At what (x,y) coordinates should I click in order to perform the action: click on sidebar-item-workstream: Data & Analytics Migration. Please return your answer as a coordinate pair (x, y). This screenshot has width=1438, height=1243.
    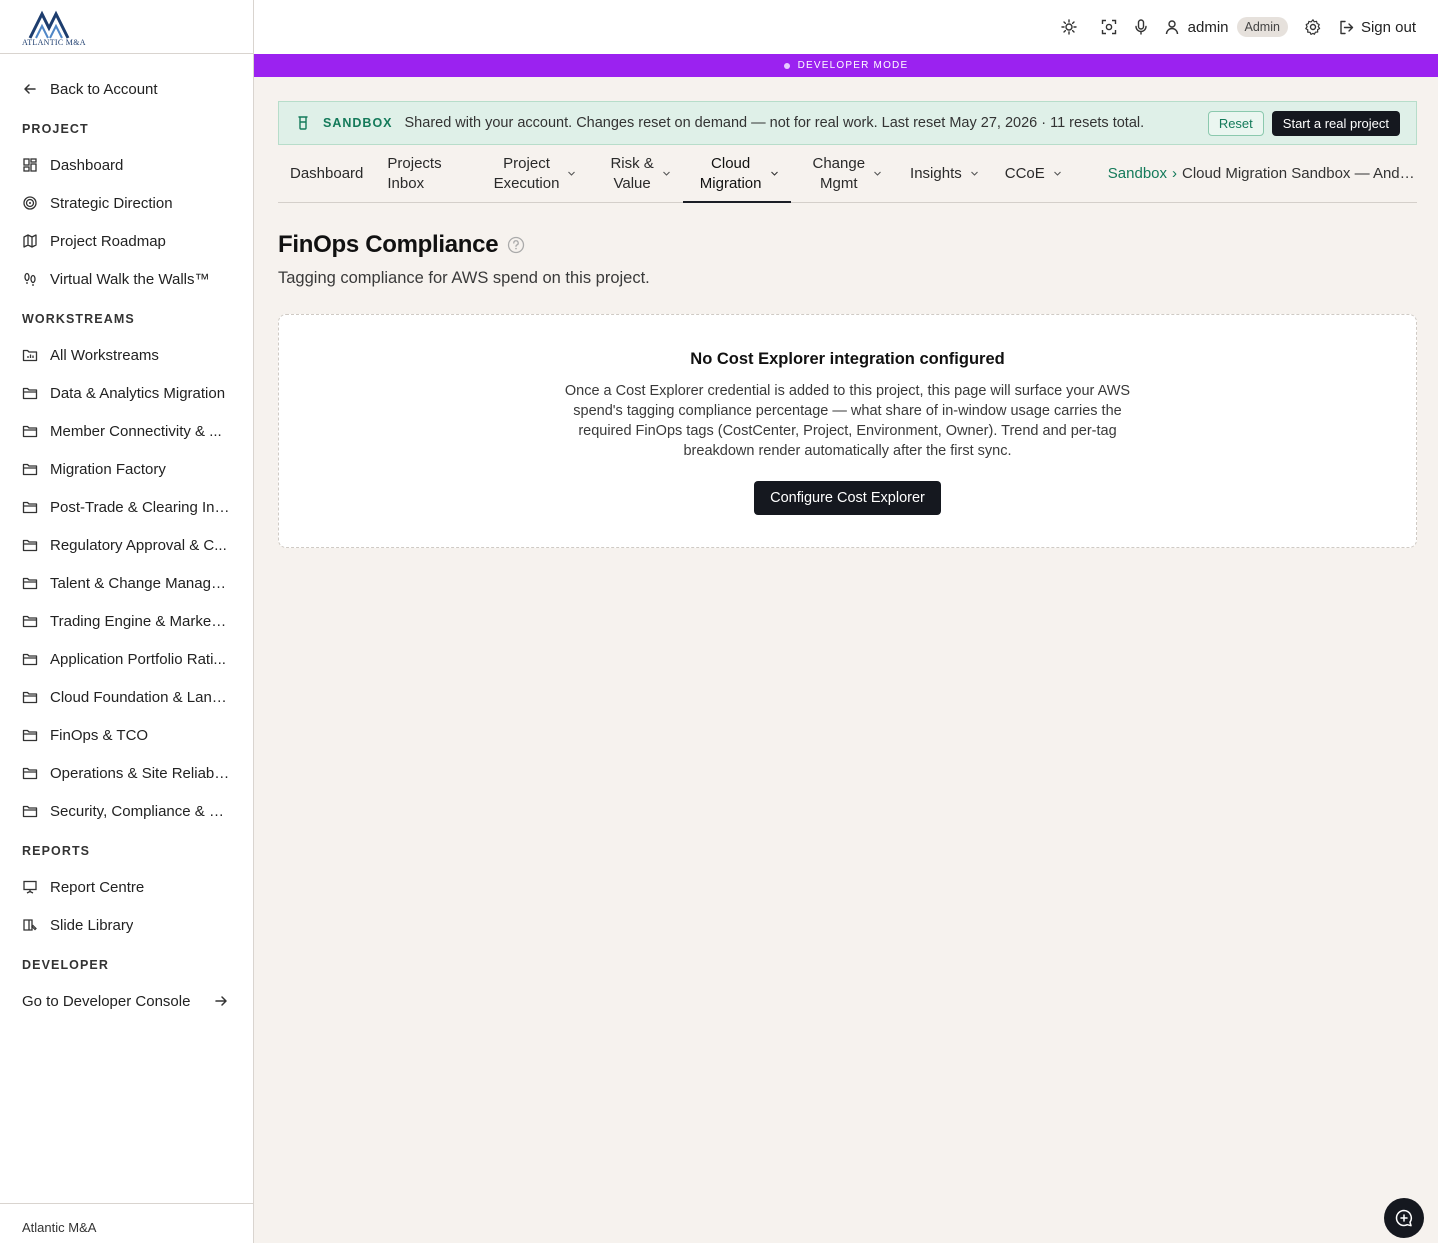
    Looking at the image, I should click on (126, 393).